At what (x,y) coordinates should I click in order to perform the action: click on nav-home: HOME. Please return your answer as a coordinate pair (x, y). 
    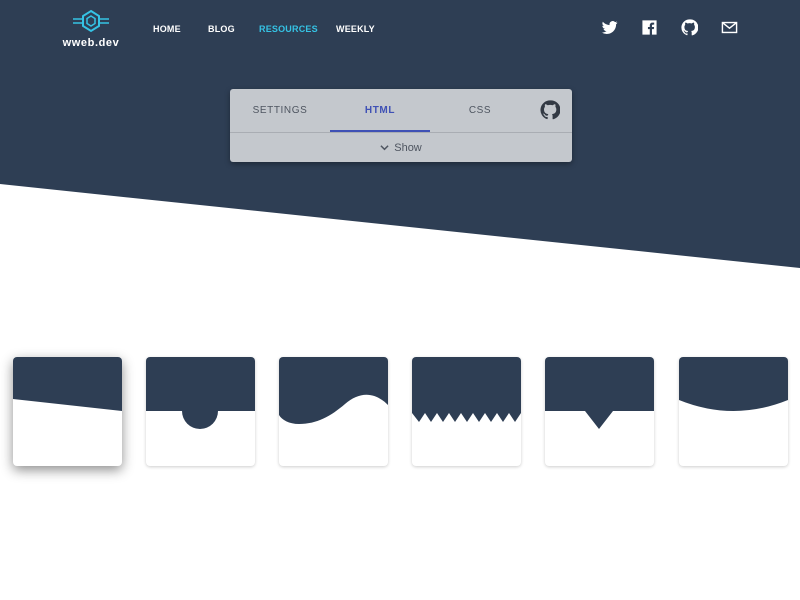
    Looking at the image, I should click on (167, 29).